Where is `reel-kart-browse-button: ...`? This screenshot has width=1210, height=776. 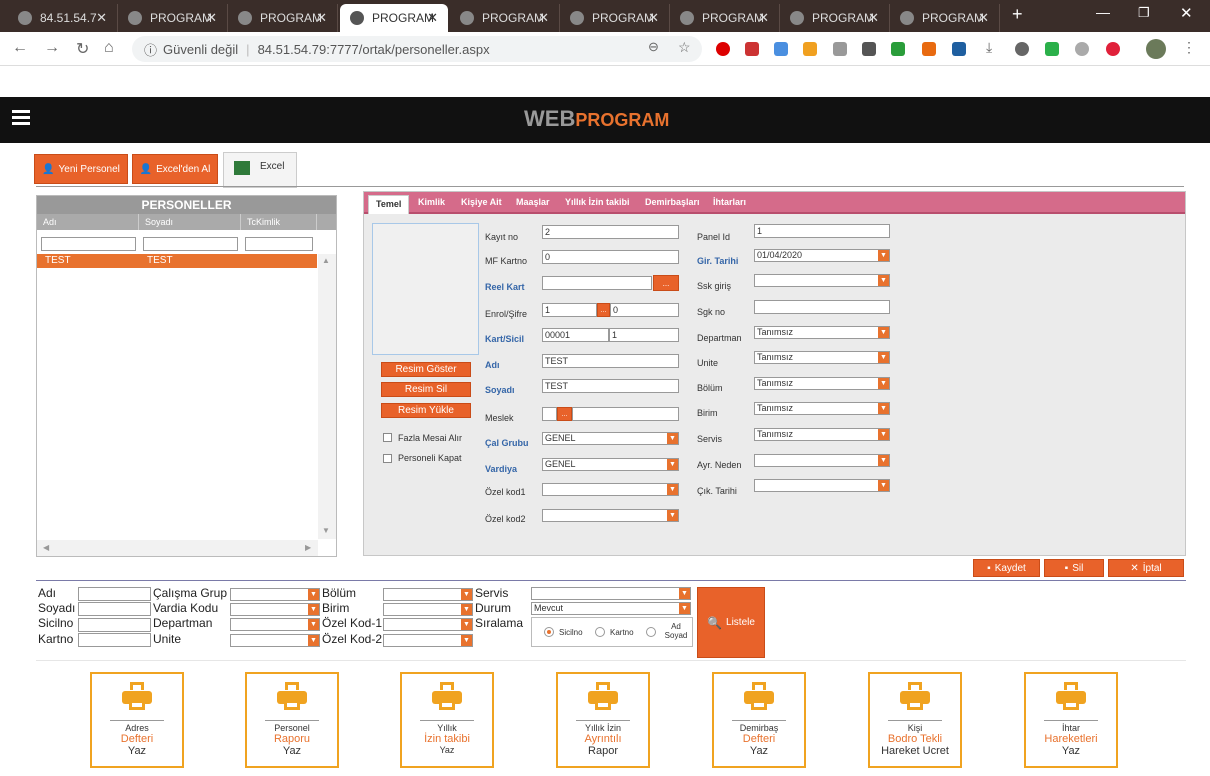
reel-kart-browse-button: ... is located at coordinates (666, 283).